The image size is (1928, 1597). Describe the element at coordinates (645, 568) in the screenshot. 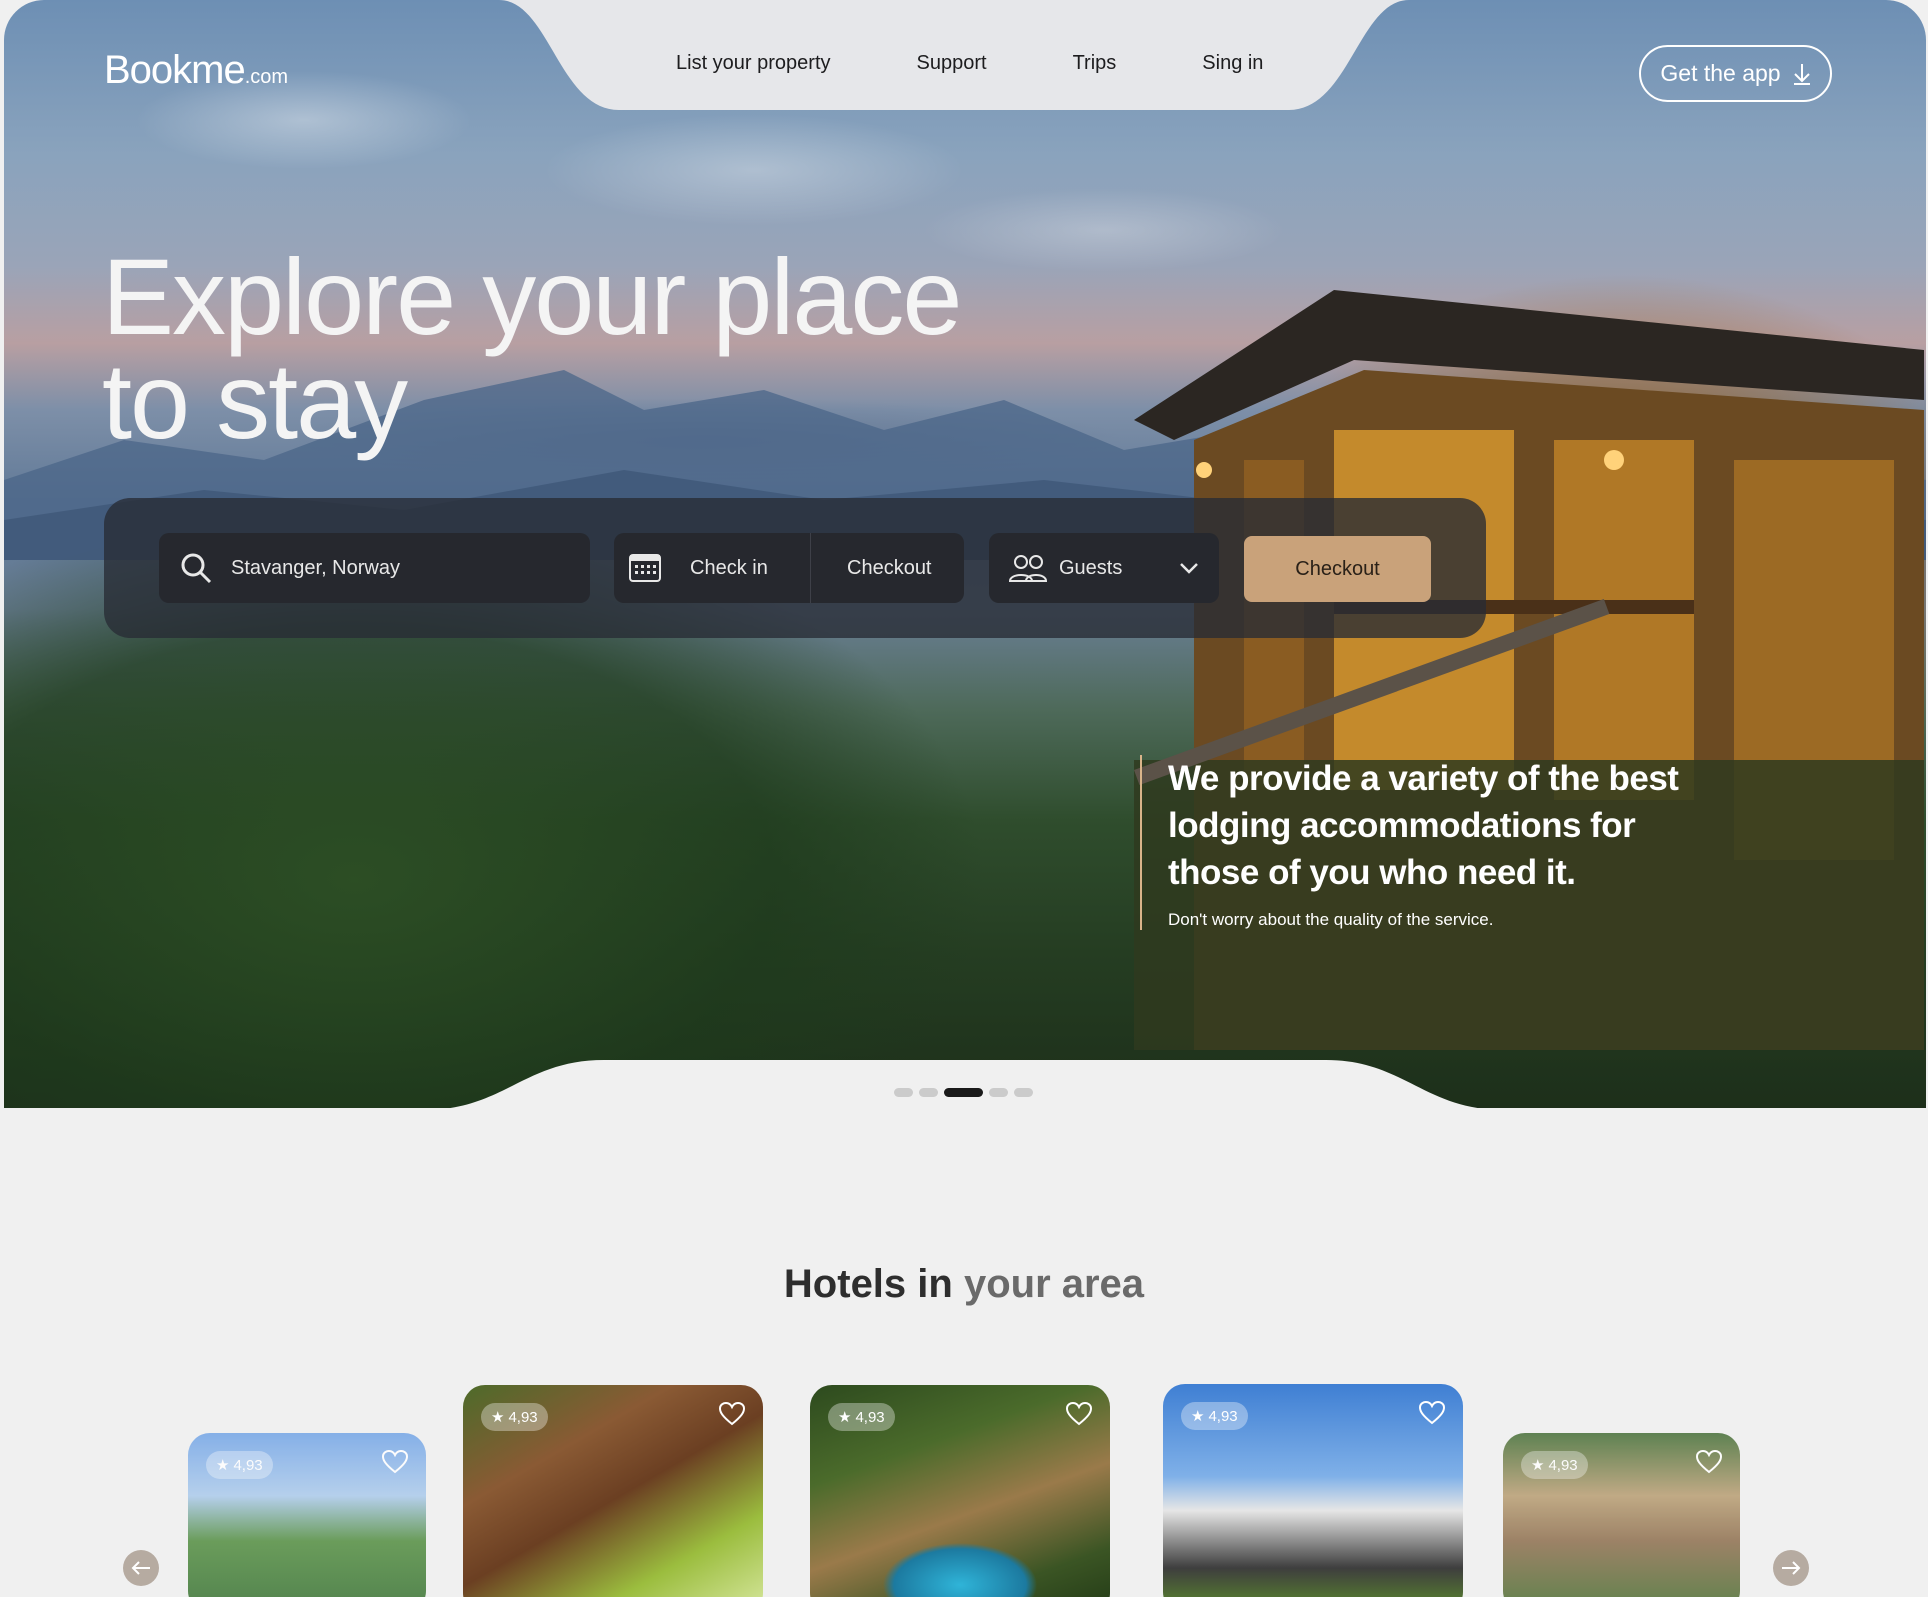

I see `calendar-icon` at that location.